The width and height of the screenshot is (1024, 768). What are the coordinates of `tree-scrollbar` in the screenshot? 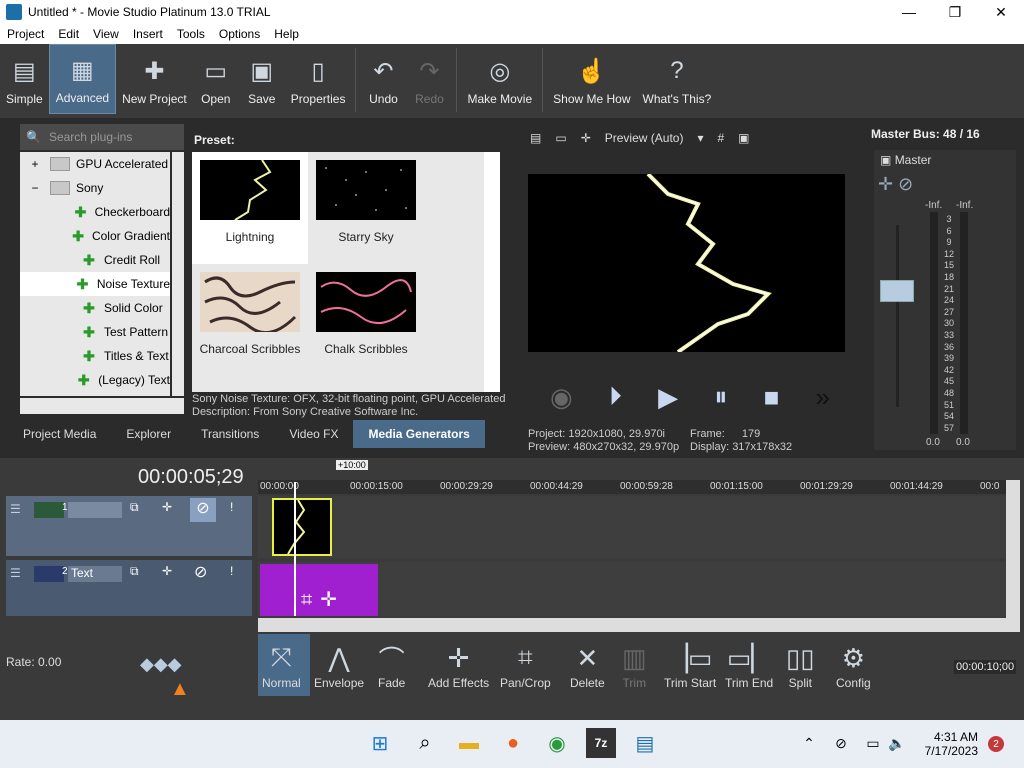 It's located at (178, 274).